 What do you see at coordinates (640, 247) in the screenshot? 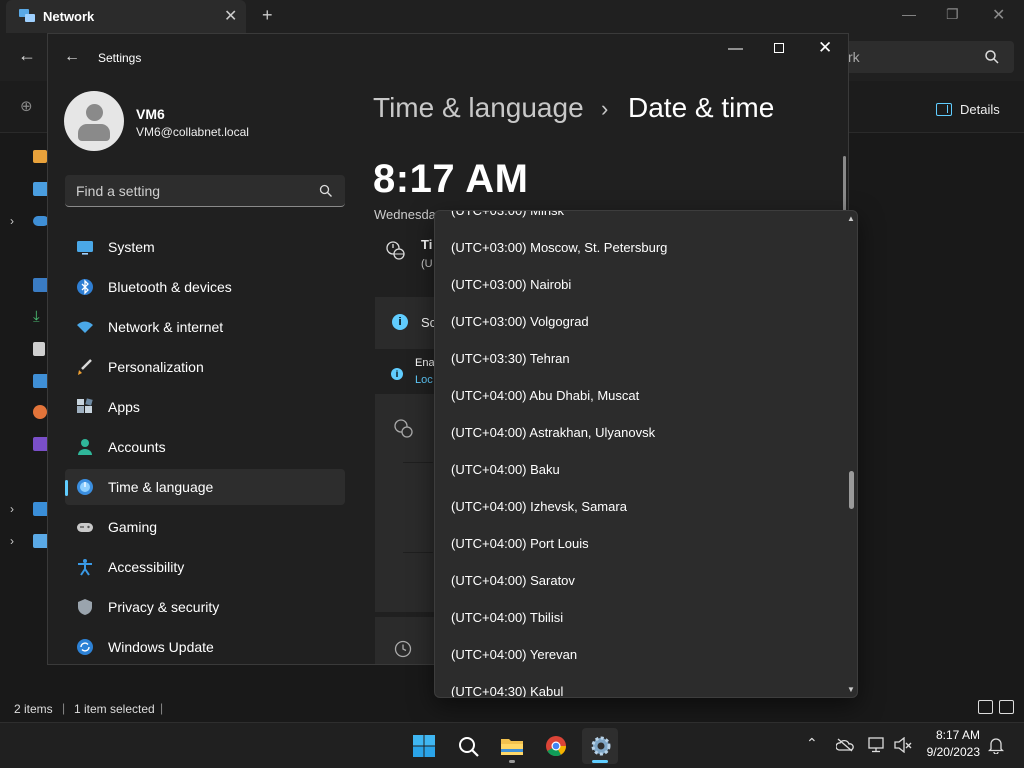
I see `time-zone-option: (UTC+03:00) Moscow, St. Petersburg` at bounding box center [640, 247].